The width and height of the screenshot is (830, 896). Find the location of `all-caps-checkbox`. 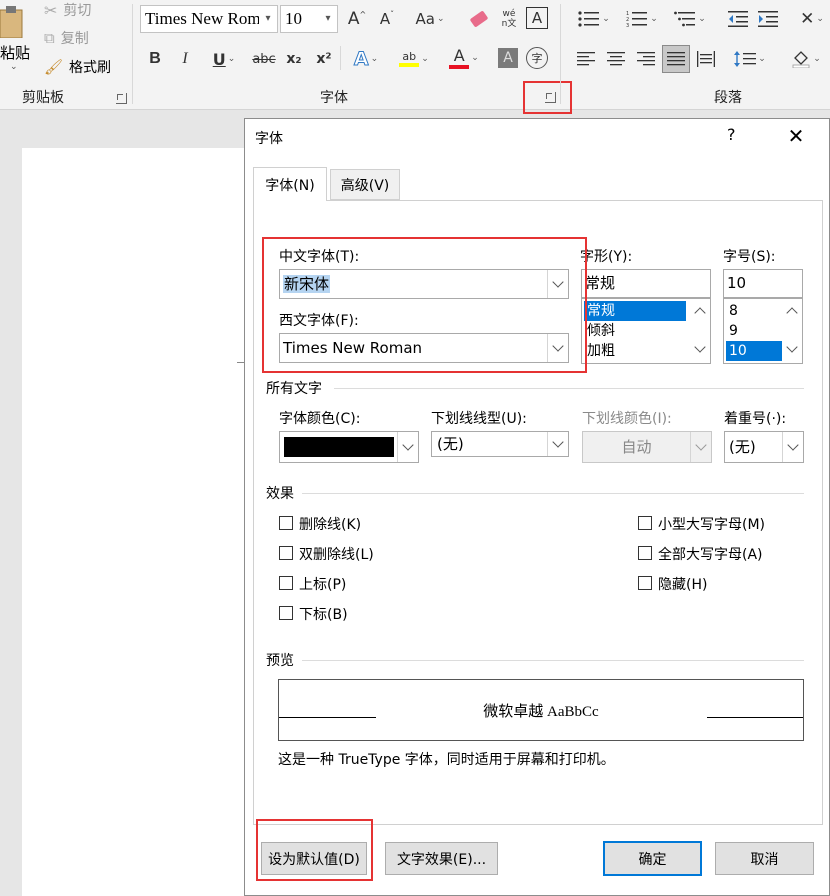

all-caps-checkbox is located at coordinates (645, 553).